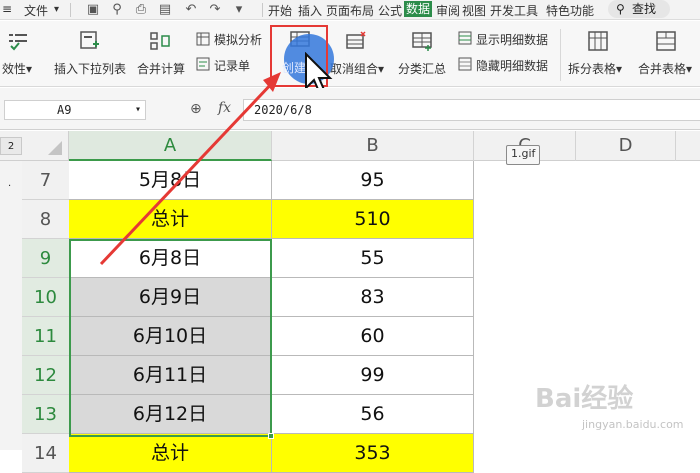 The width and height of the screenshot is (700, 473). I want to click on tab-page-layout: 页面布局, so click(350, 10).